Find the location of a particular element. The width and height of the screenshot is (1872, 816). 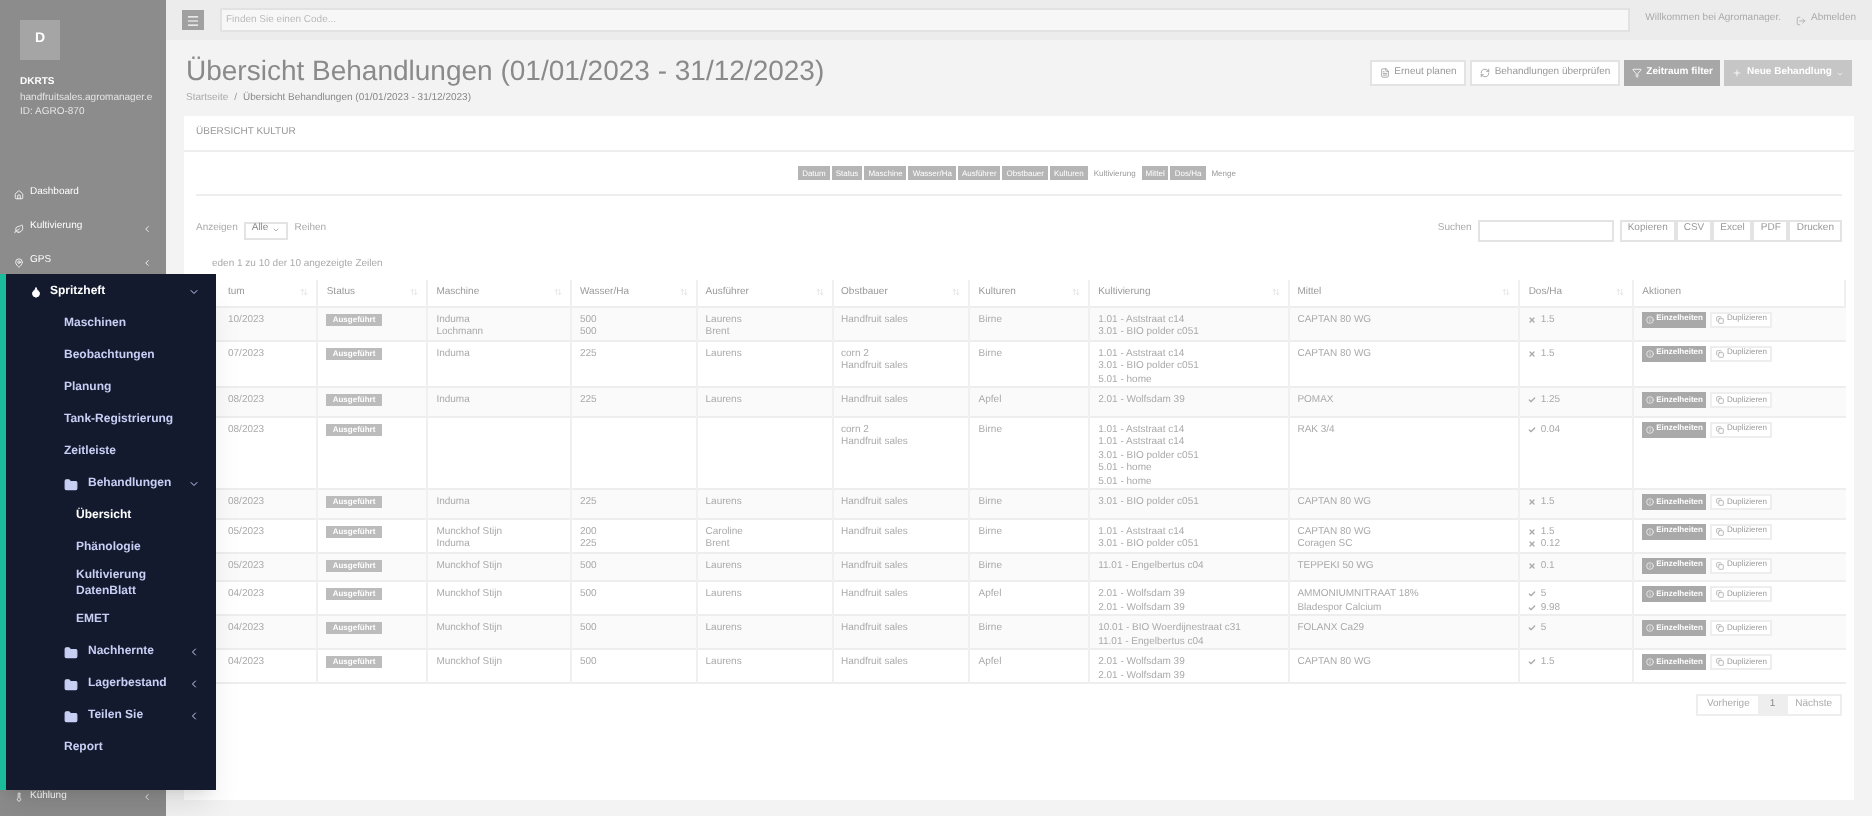

table-search-field is located at coordinates (1545, 230).